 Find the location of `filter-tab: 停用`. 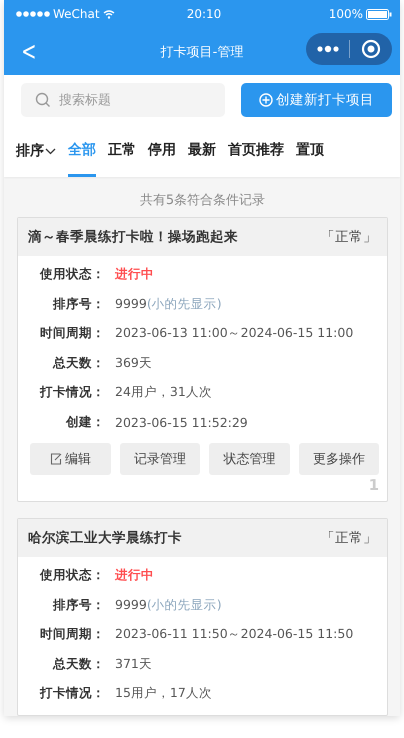

filter-tab: 停用 is located at coordinates (162, 151).